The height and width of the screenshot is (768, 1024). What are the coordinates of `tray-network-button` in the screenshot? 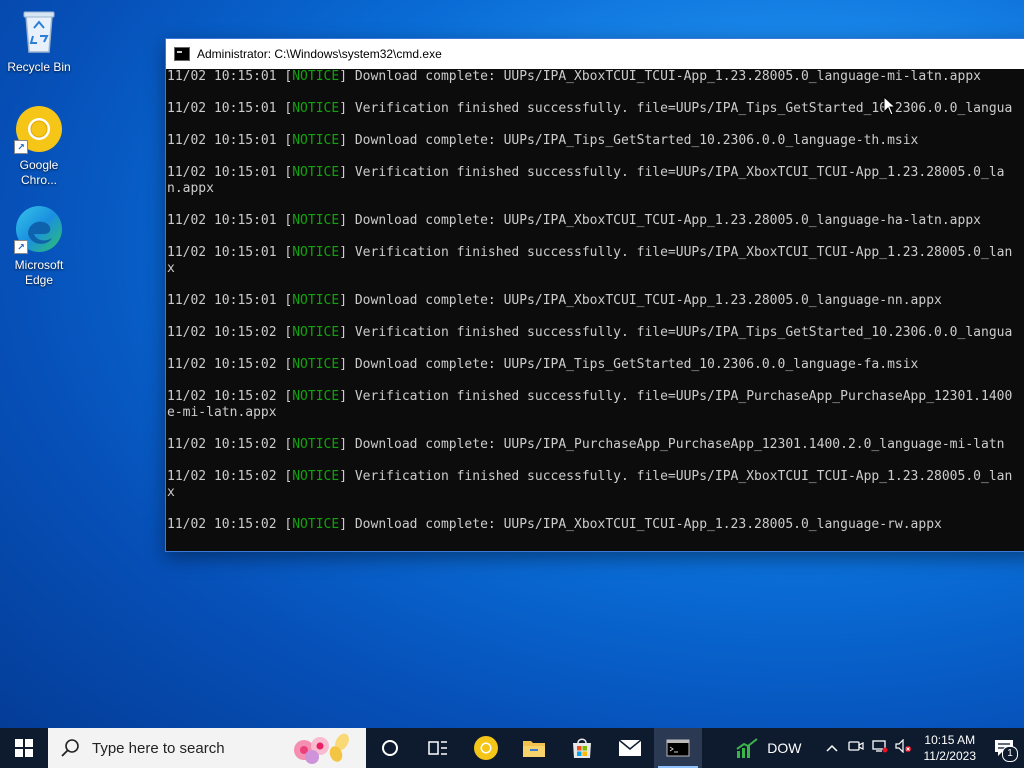 It's located at (880, 748).